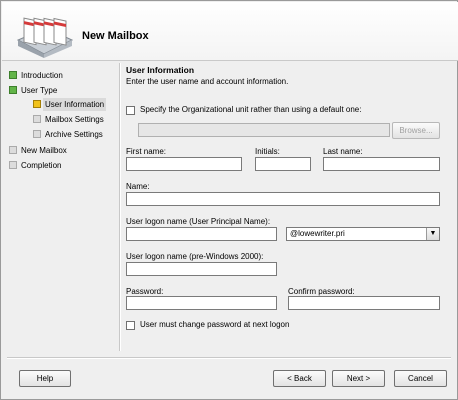 Image resolution: width=458 pixels, height=400 pixels. Describe the element at coordinates (138, 186) in the screenshot. I see `name-label: Name:` at that location.